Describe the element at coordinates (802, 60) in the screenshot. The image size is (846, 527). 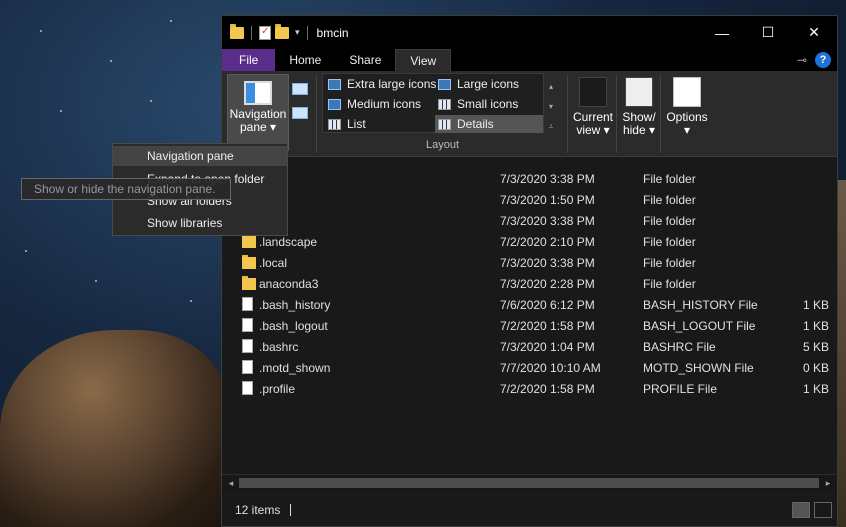
I see `pin-ribbon-icon: ⊸` at that location.